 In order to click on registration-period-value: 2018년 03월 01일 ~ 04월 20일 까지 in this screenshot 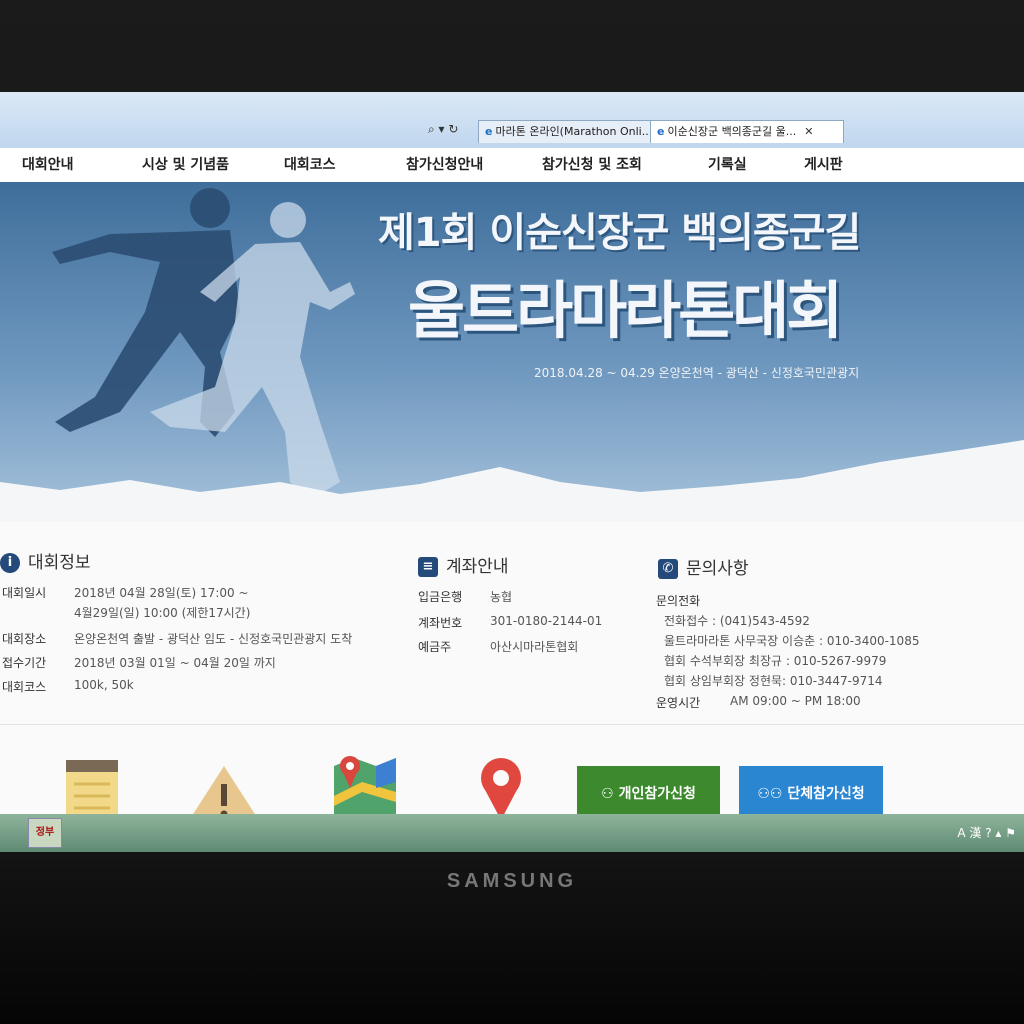, I will do `click(175, 663)`.